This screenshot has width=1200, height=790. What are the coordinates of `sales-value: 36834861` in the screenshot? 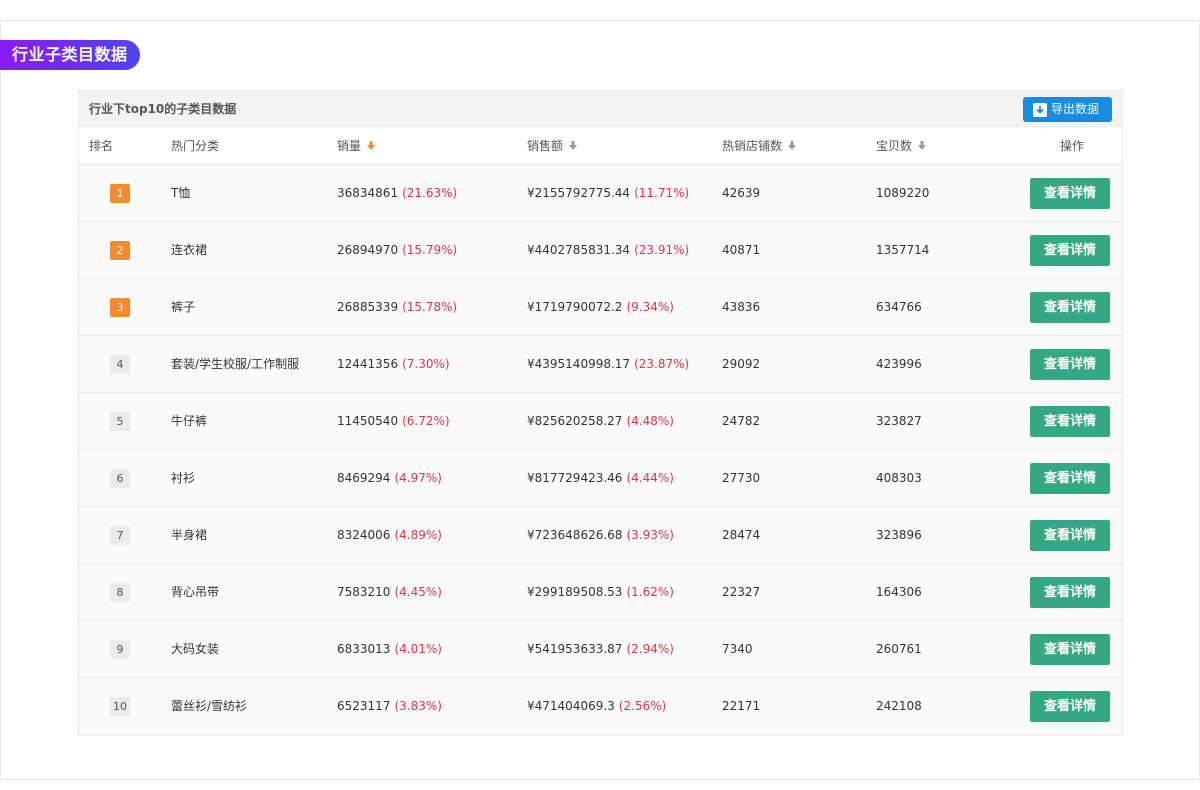 It's located at (368, 193).